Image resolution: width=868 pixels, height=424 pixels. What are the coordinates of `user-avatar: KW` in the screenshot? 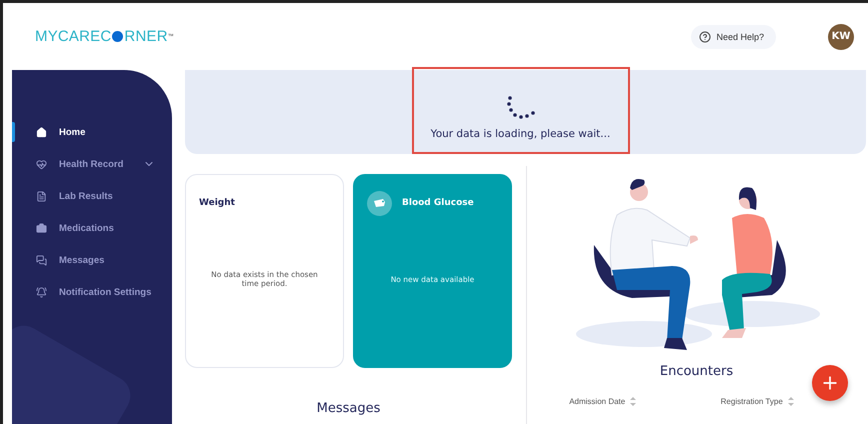 It's located at (841, 37).